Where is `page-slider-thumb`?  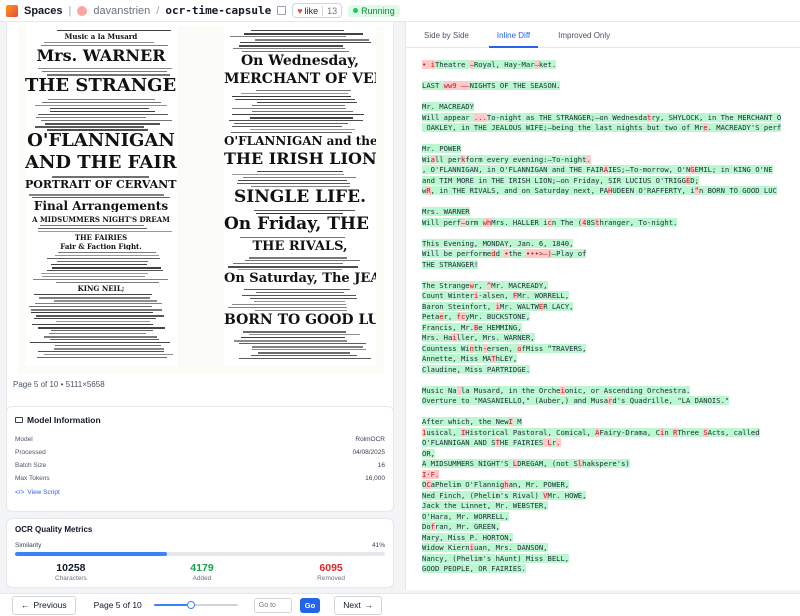
page-slider-thumb is located at coordinates (190, 605).